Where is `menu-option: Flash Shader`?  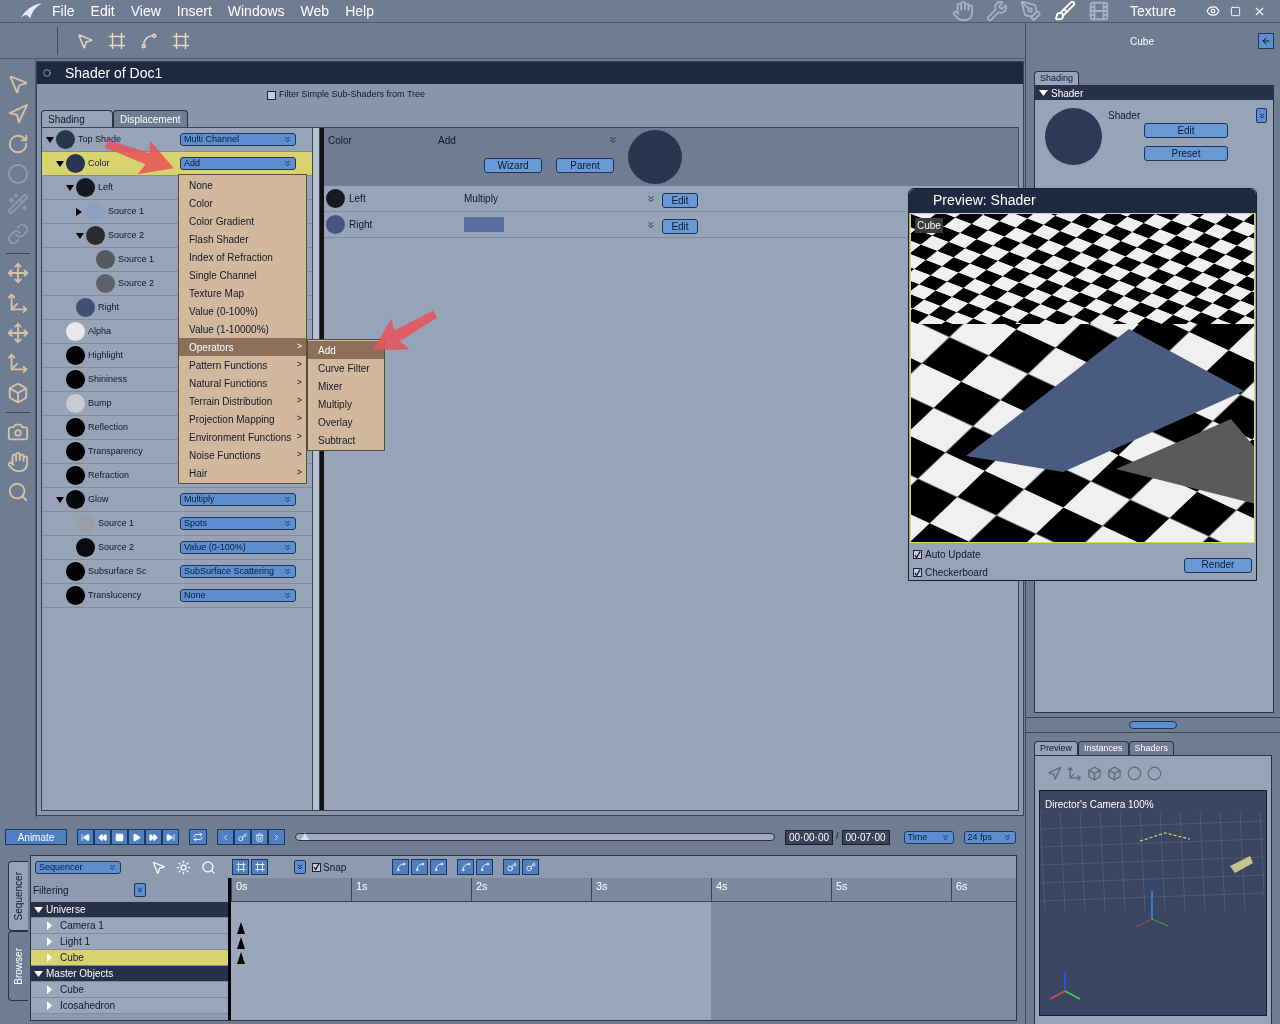 menu-option: Flash Shader is located at coordinates (242, 239).